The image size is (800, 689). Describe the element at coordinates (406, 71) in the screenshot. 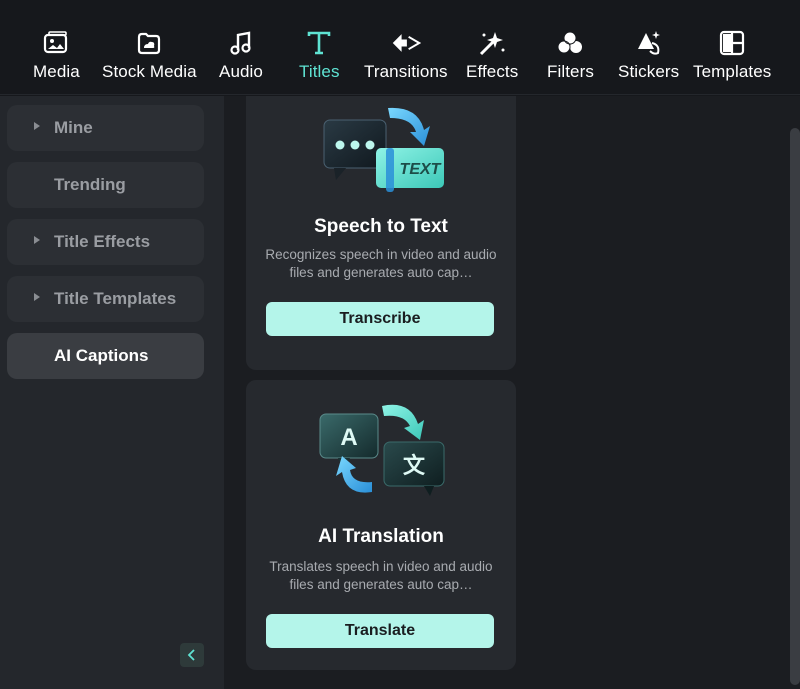

I see `tab-label: Transitions` at that location.